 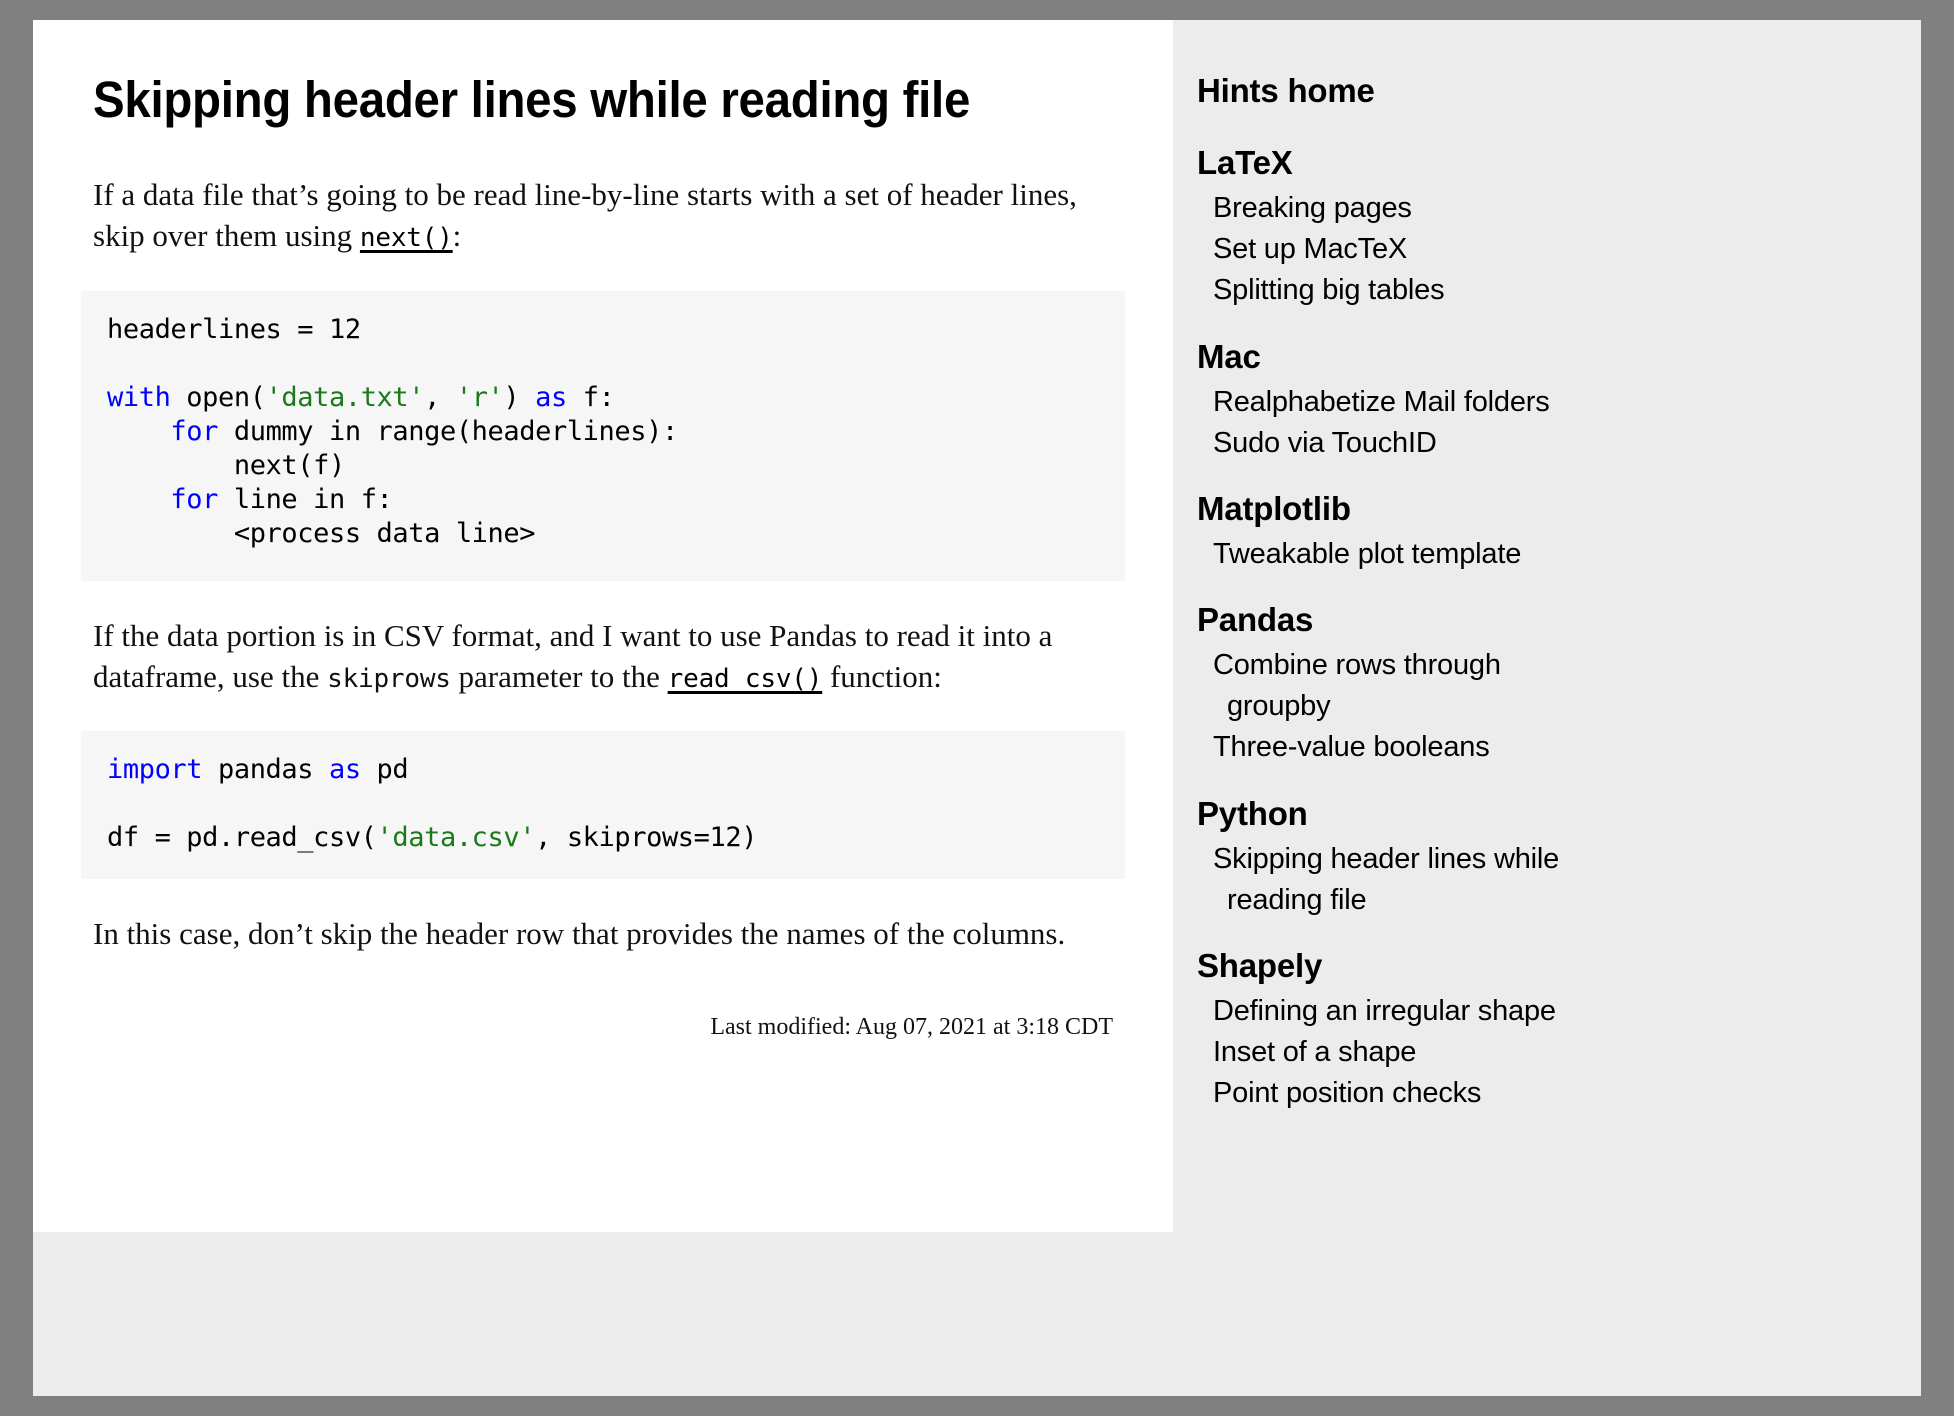 I want to click on sidebar-item-skipping-header-lines: Skipping header lines while reading file, so click(x=1395, y=880).